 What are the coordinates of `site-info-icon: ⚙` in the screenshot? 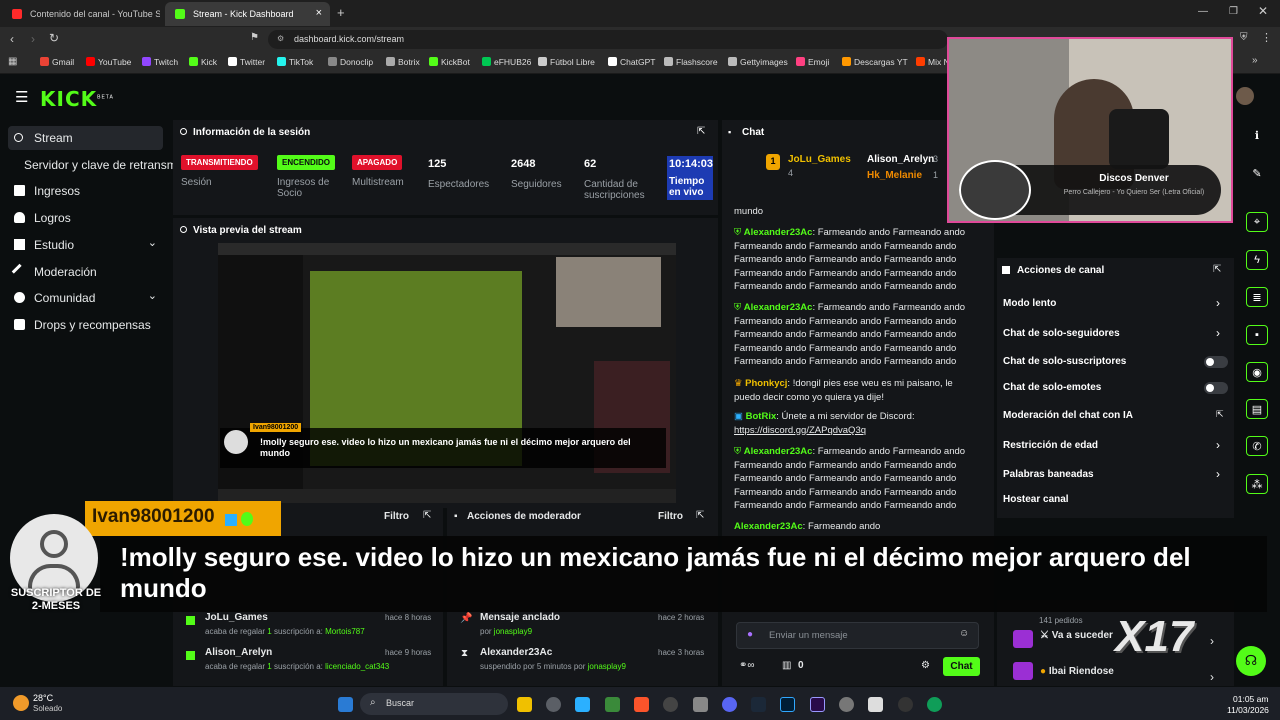 It's located at (280, 38).